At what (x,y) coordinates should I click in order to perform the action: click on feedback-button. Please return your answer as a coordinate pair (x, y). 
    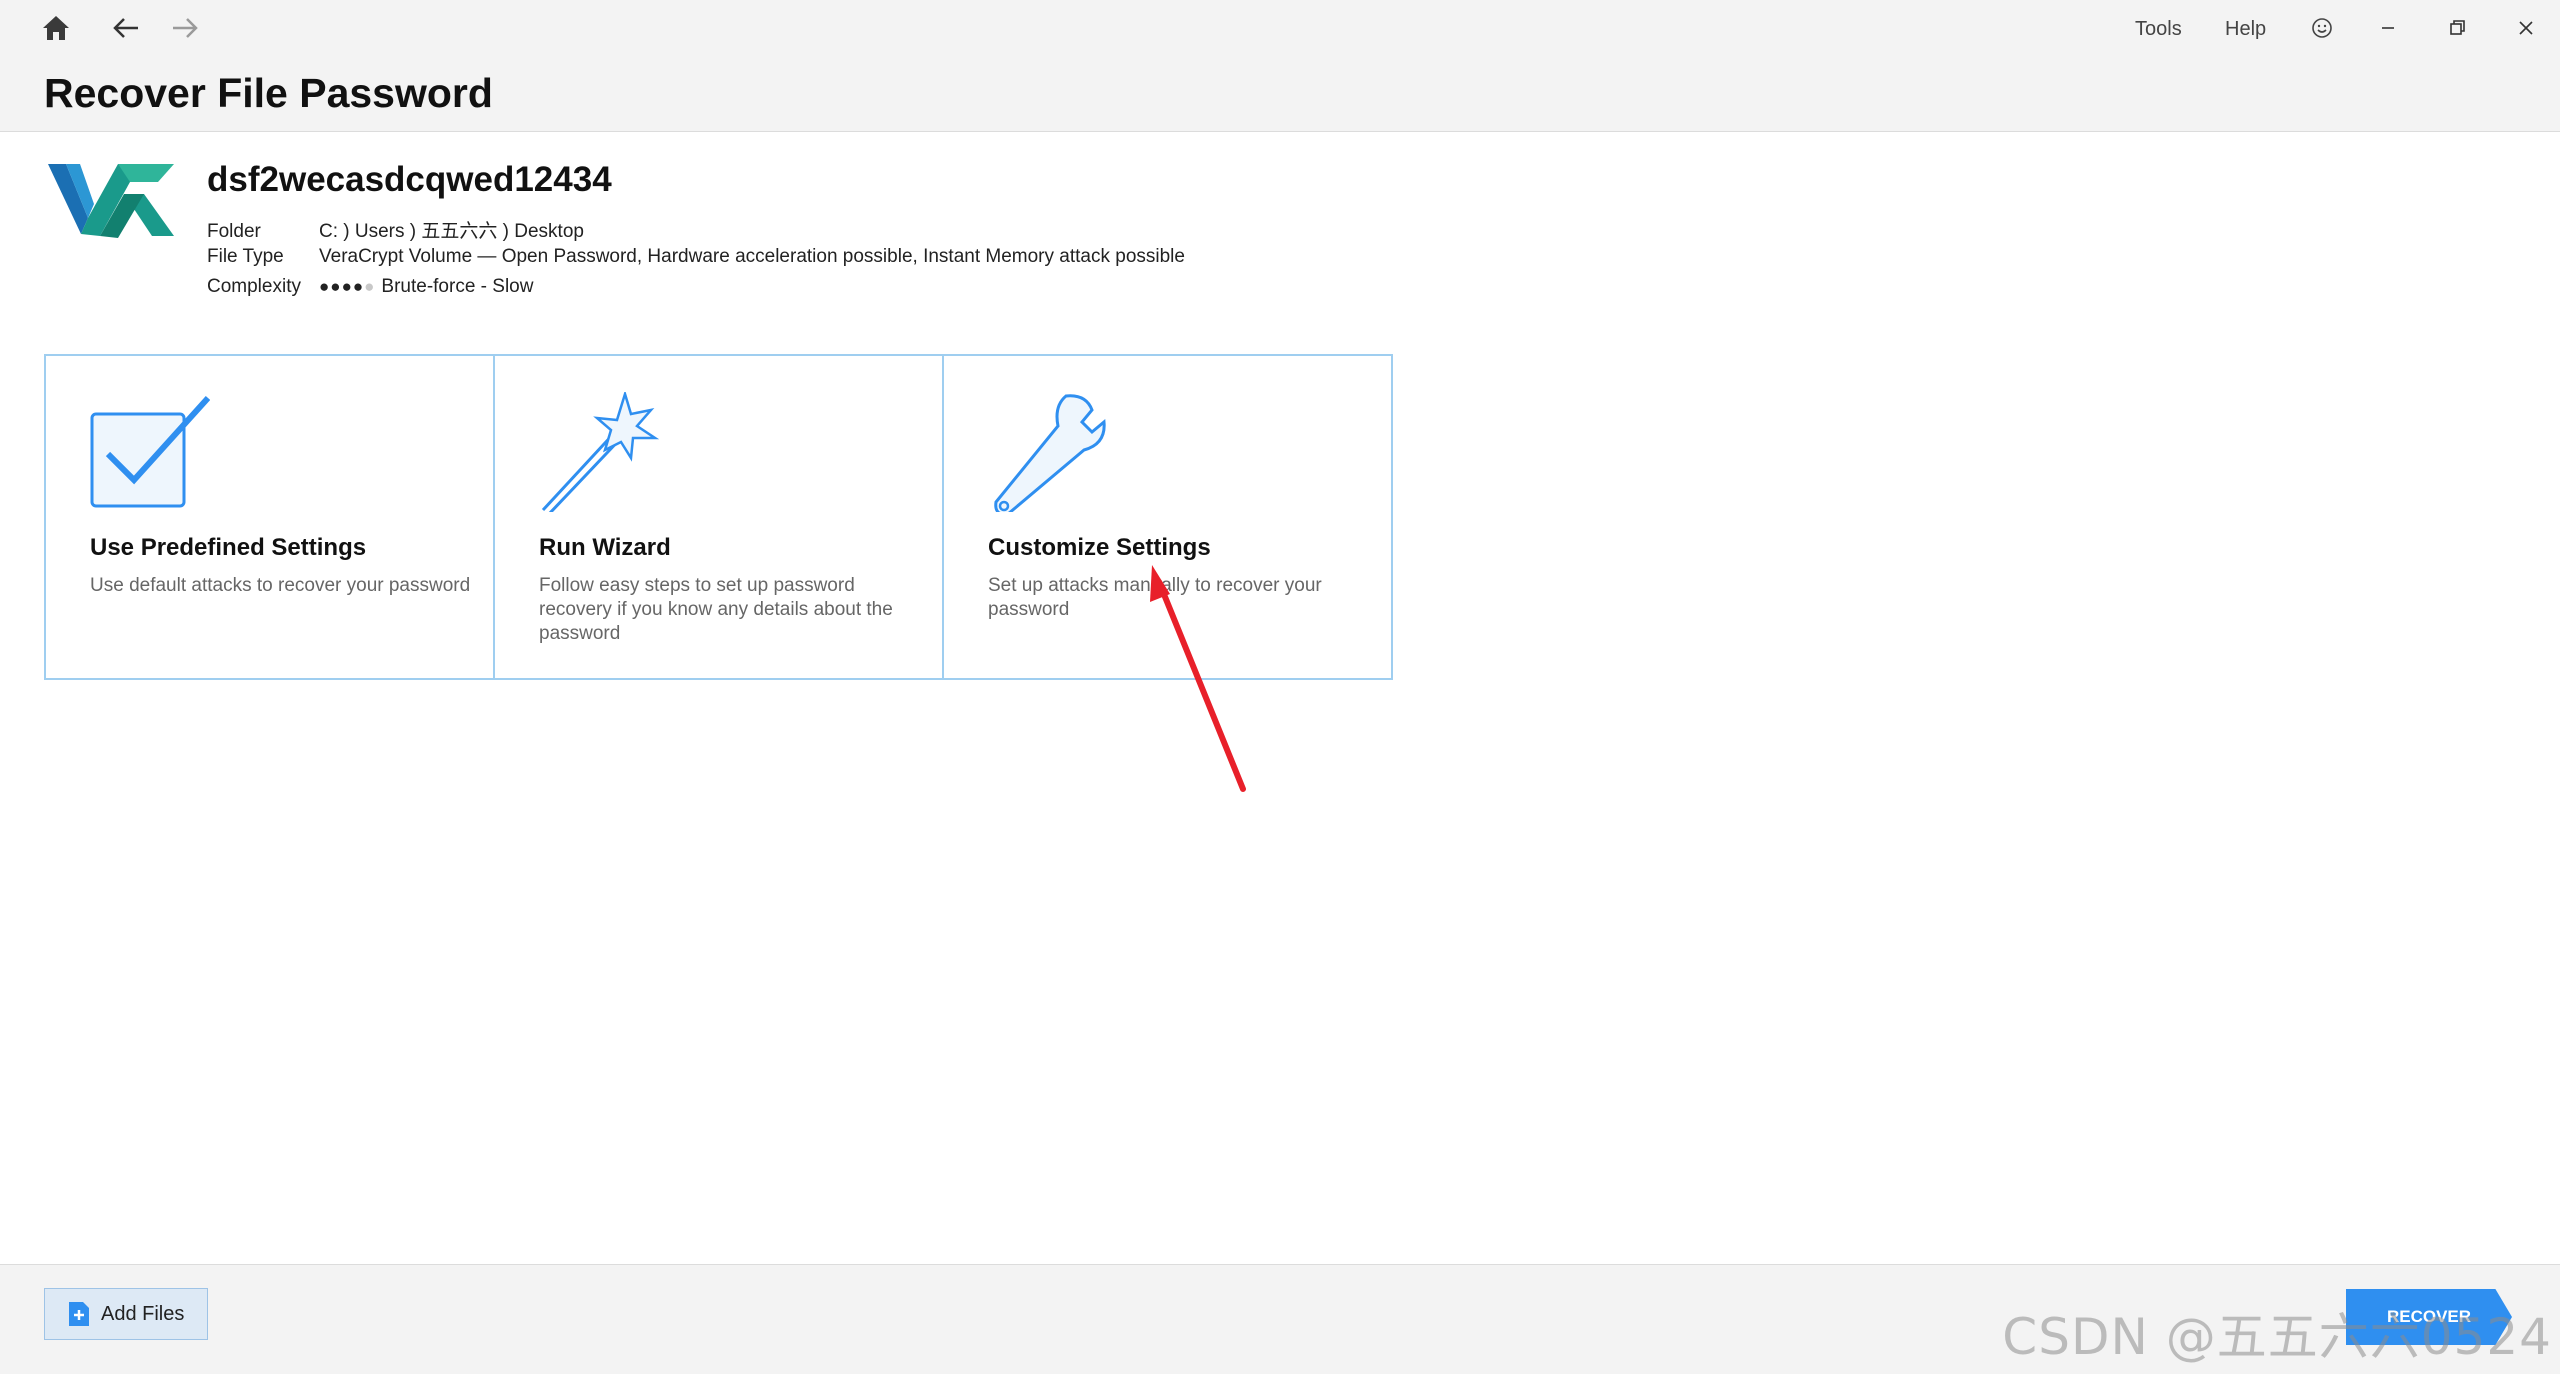
    Looking at the image, I should click on (2322, 28).